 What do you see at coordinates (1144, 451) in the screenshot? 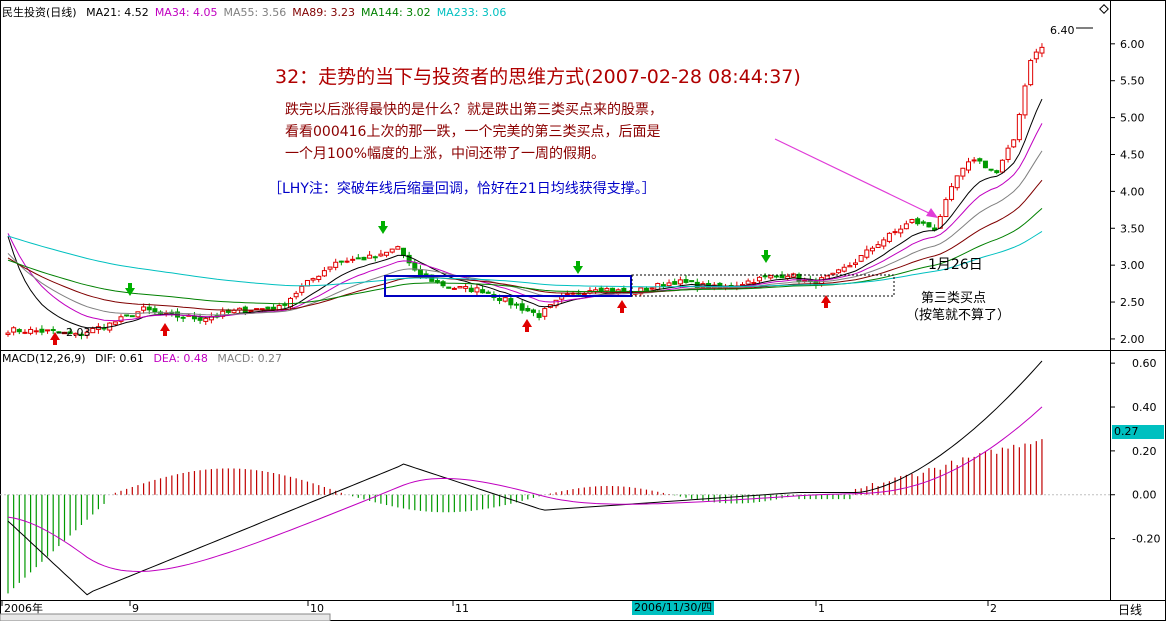
I see `macd-tick-label: 0.20` at bounding box center [1144, 451].